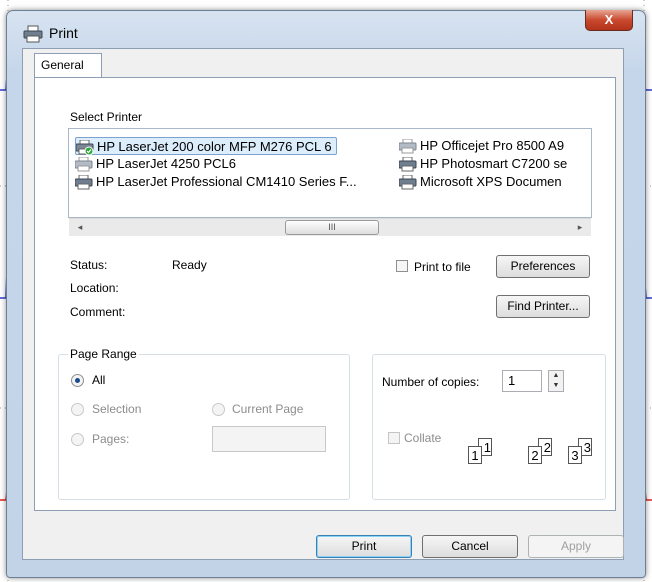 The width and height of the screenshot is (652, 582). I want to click on current-page-radio, so click(218, 409).